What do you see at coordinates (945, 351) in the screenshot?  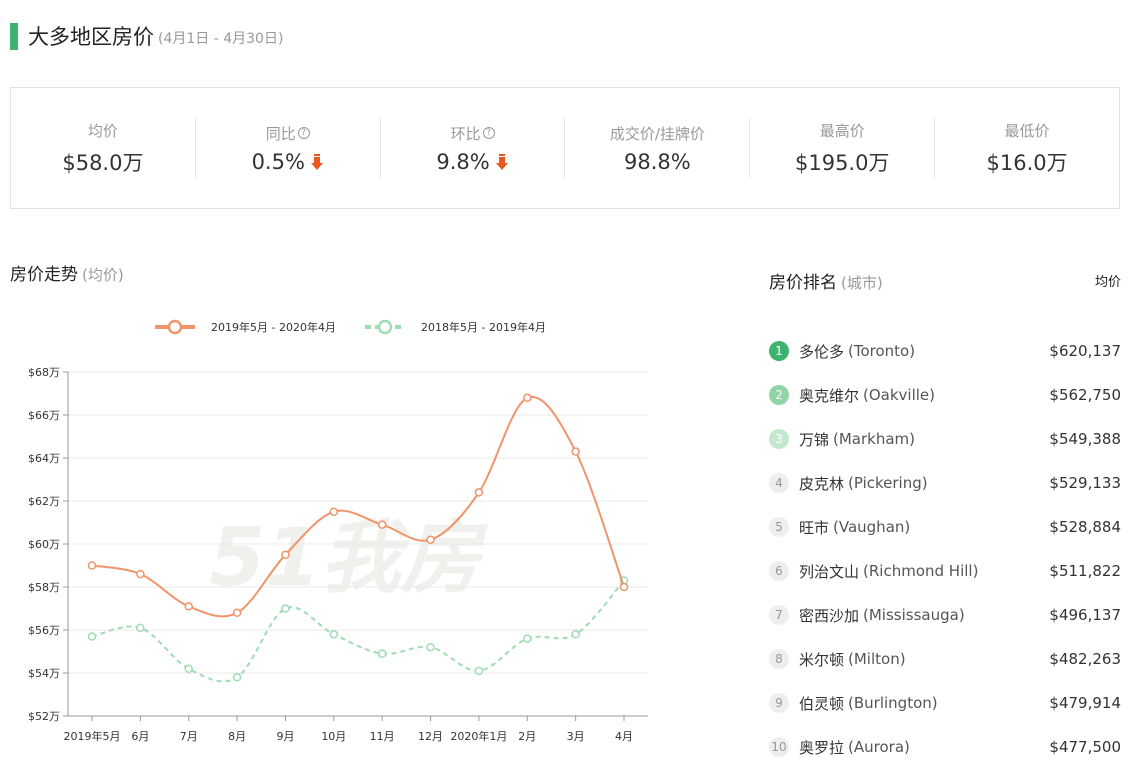 I see `ranking-row: 1 多伦多 (Toronto) $620,137` at bounding box center [945, 351].